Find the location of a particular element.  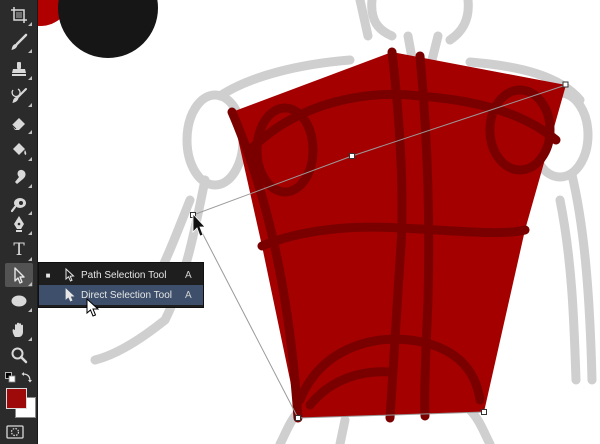

clone-stamp-tool-icon is located at coordinates (19, 69).